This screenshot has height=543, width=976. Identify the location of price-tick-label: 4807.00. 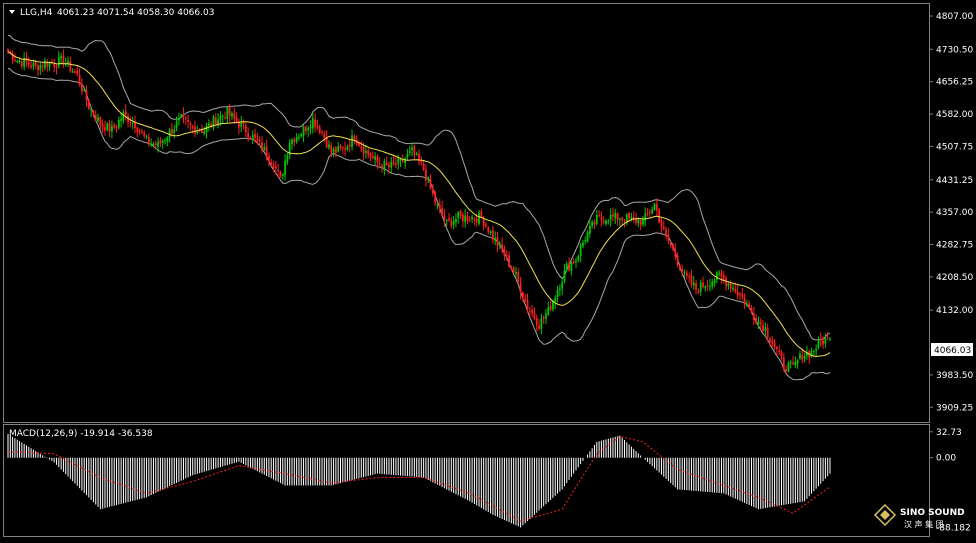
(954, 17).